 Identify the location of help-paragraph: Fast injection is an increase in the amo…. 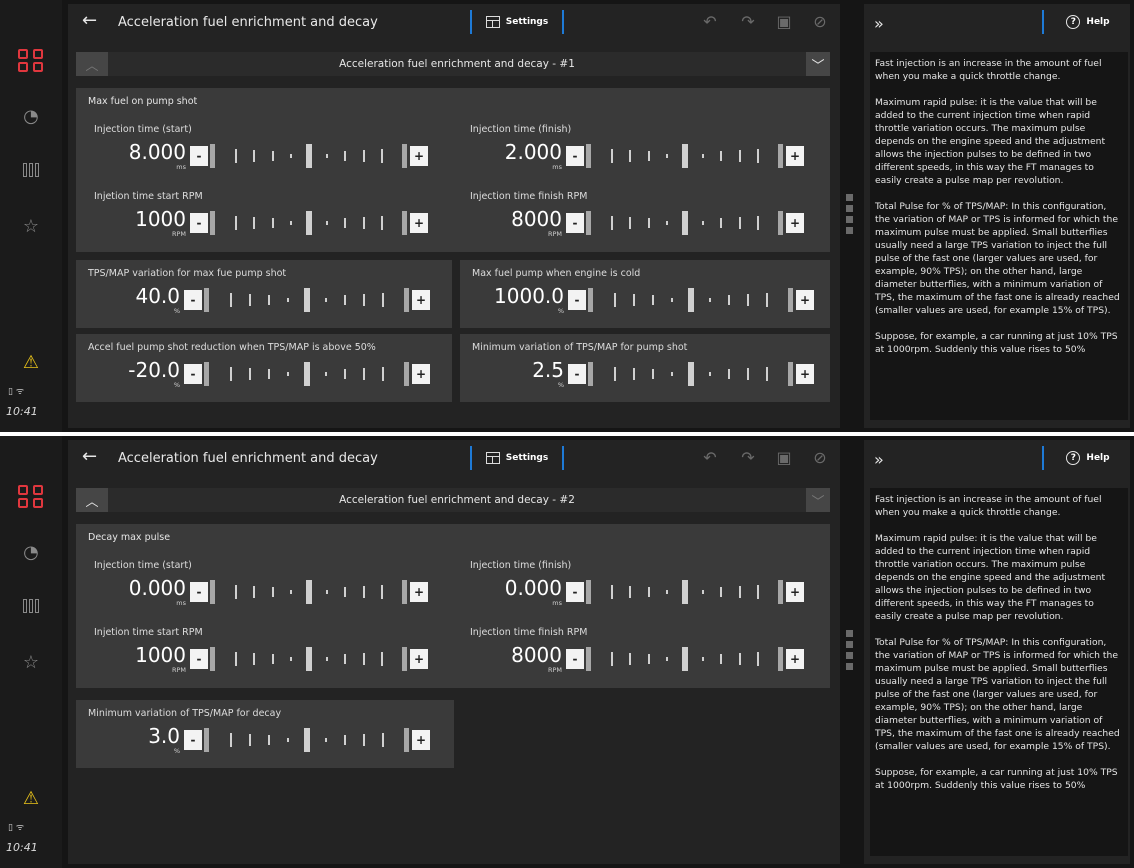
(988, 506).